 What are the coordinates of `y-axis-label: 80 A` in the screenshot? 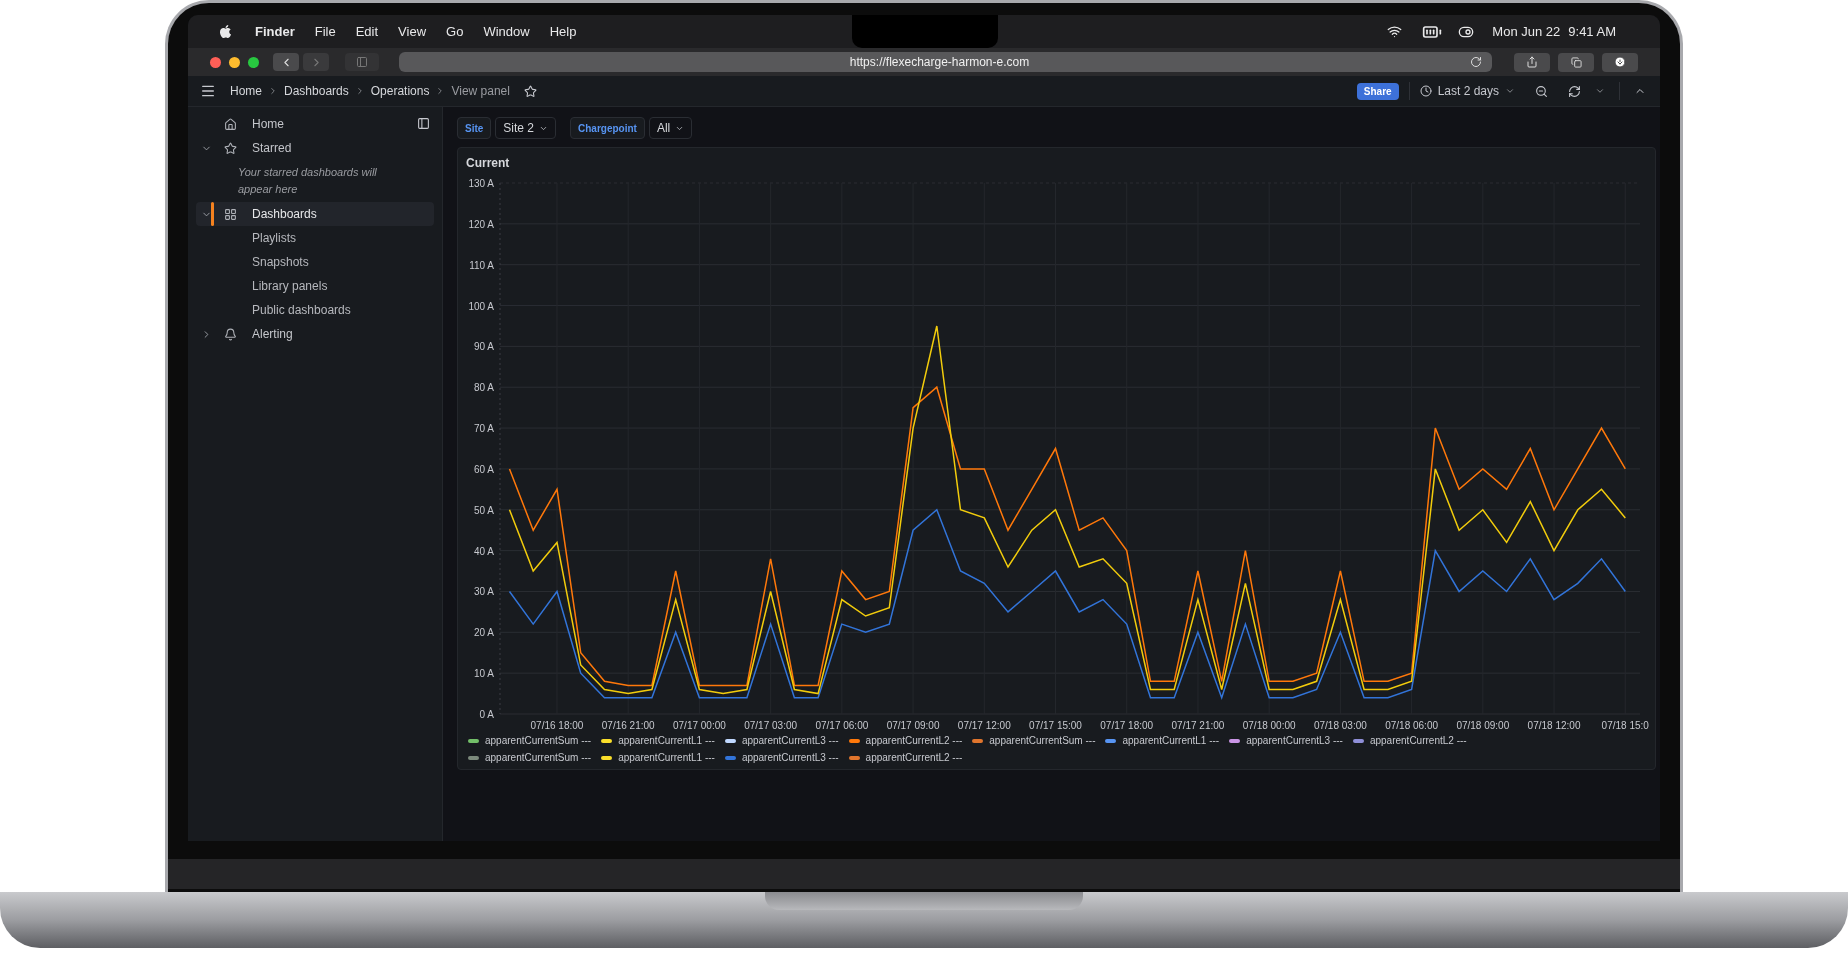 It's located at (483, 388).